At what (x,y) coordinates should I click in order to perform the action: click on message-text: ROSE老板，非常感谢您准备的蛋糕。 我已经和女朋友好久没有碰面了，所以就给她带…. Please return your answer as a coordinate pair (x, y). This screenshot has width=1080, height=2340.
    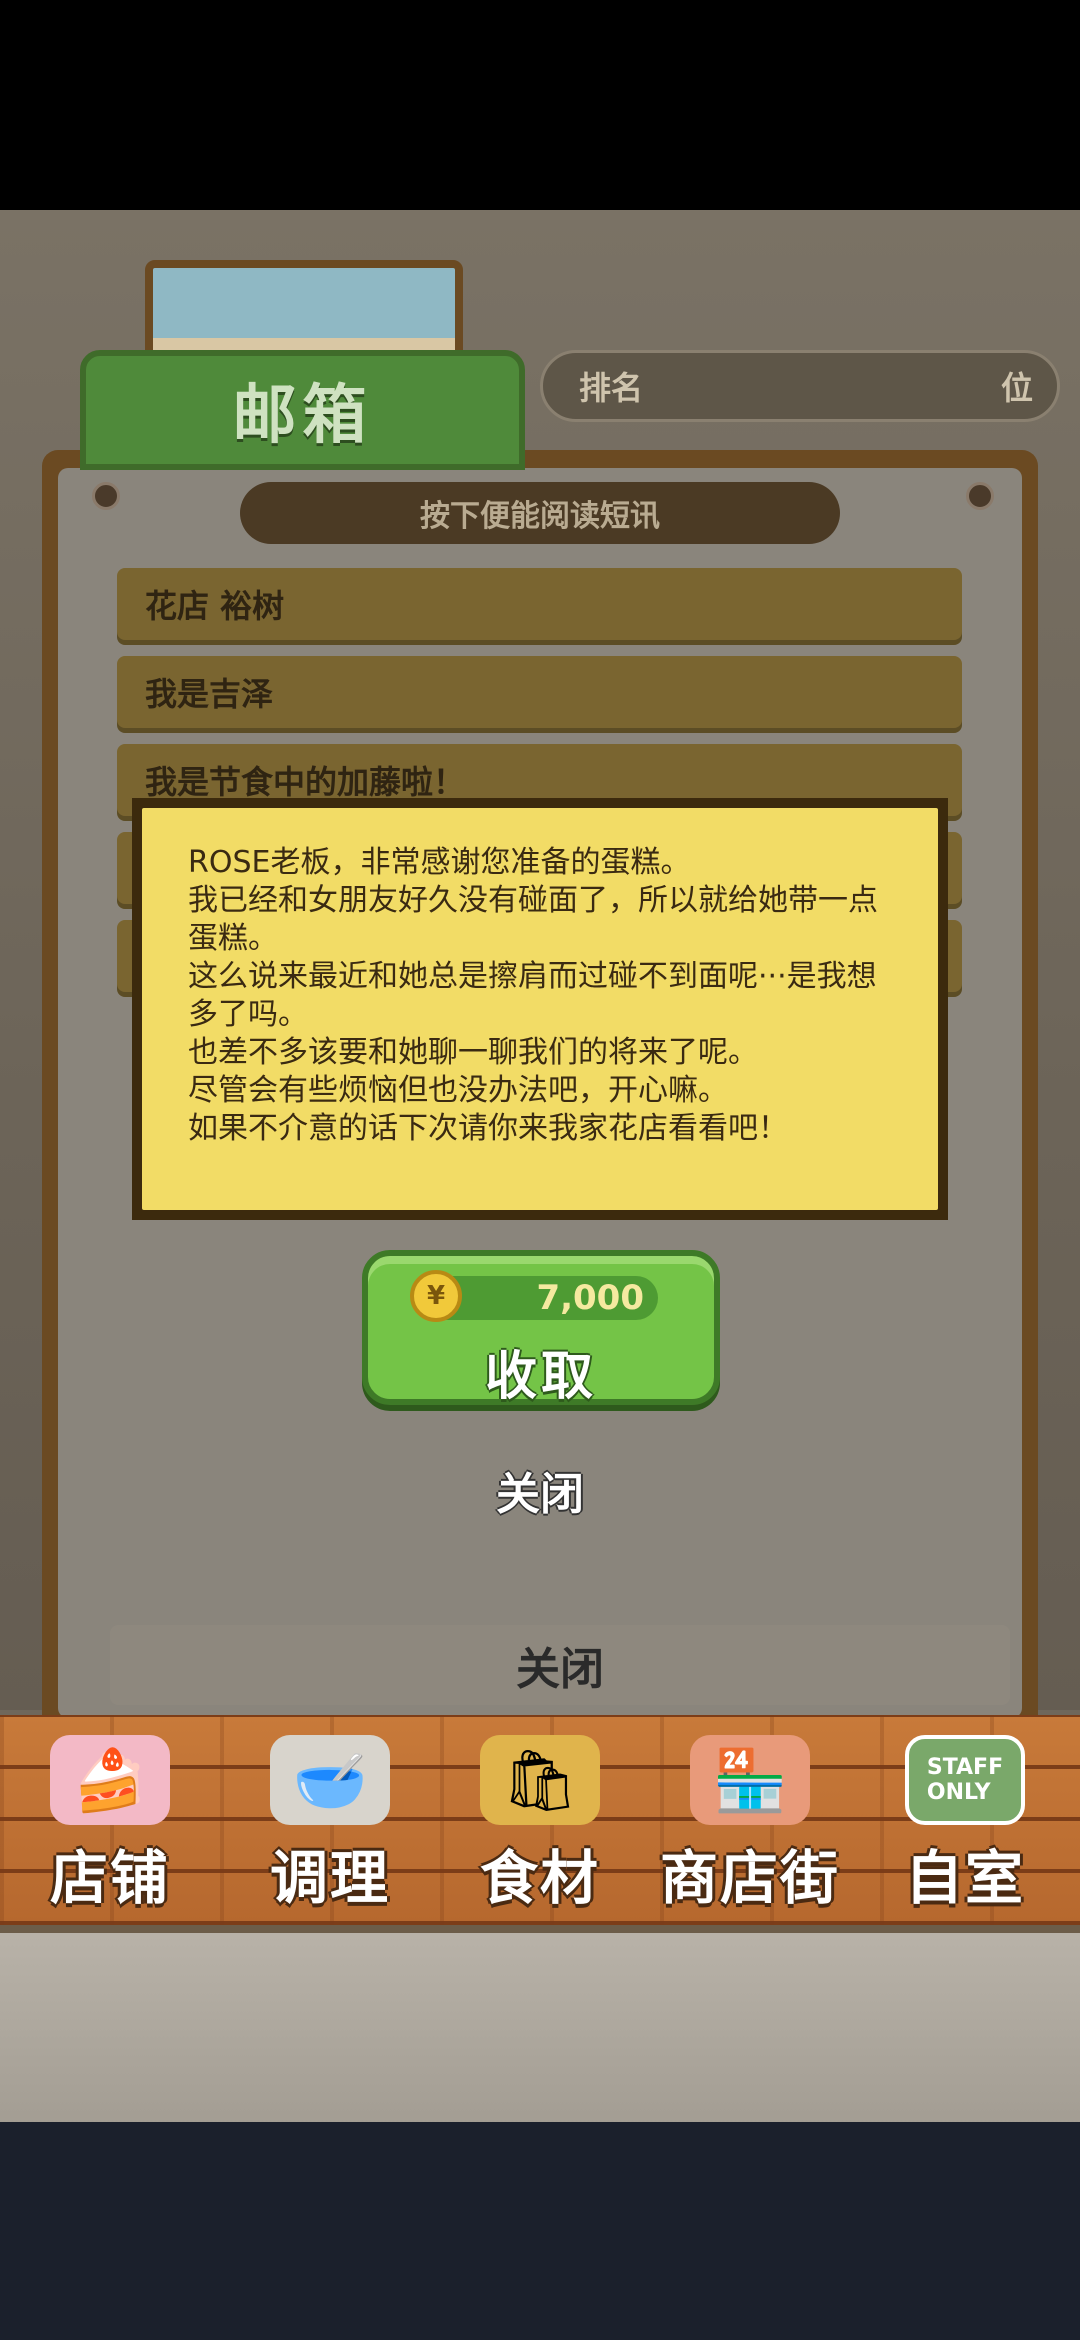
    Looking at the image, I should click on (533, 995).